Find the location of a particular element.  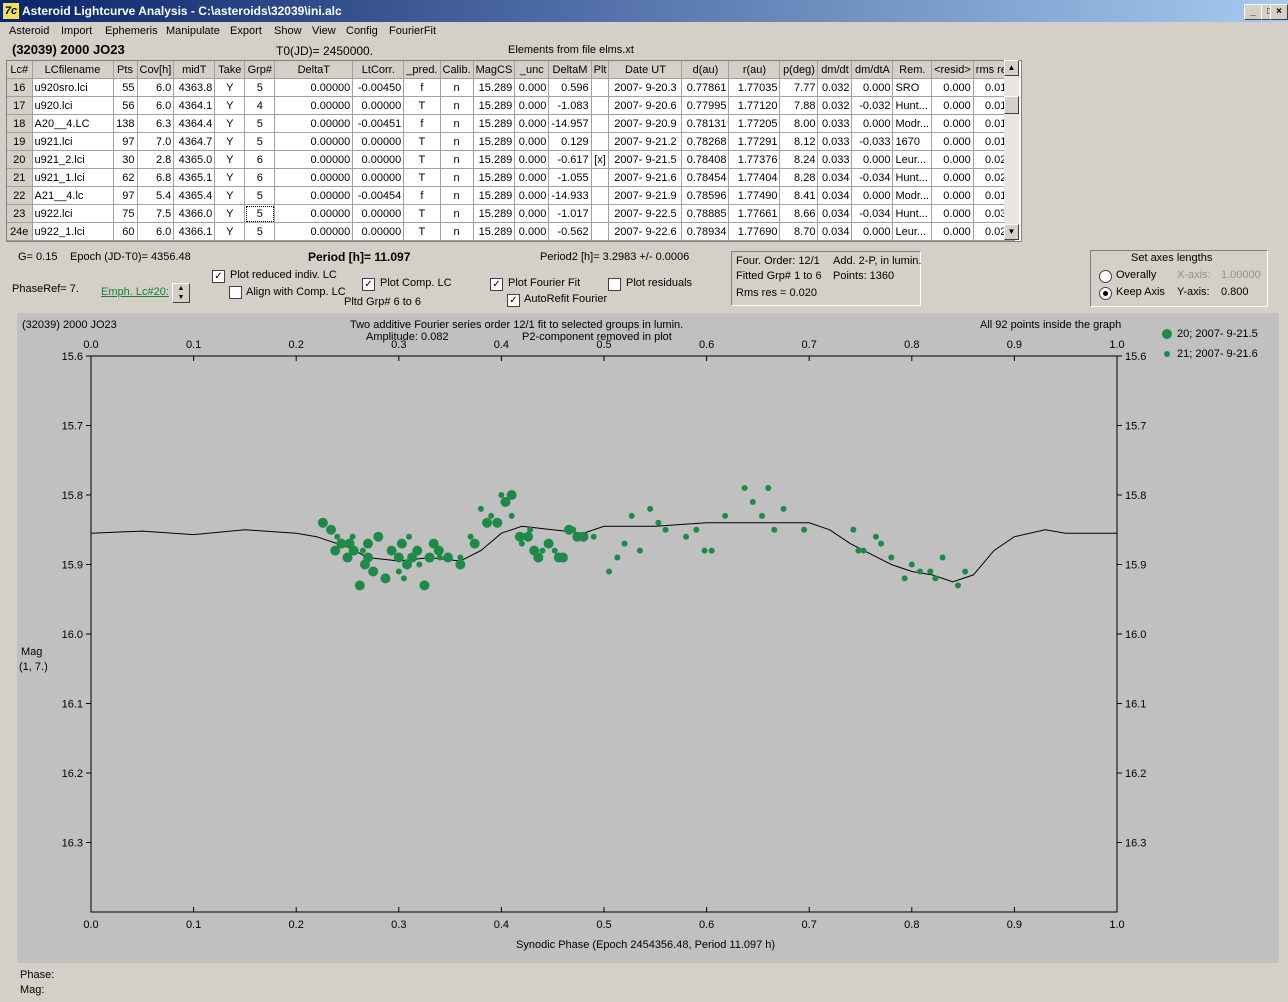

spin-down-icon: ▼ is located at coordinates (181, 297).